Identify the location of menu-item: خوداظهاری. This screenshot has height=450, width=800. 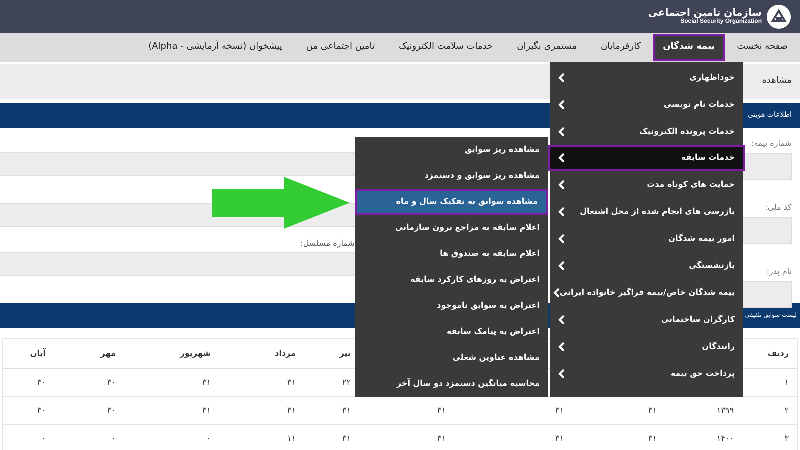
(646, 77).